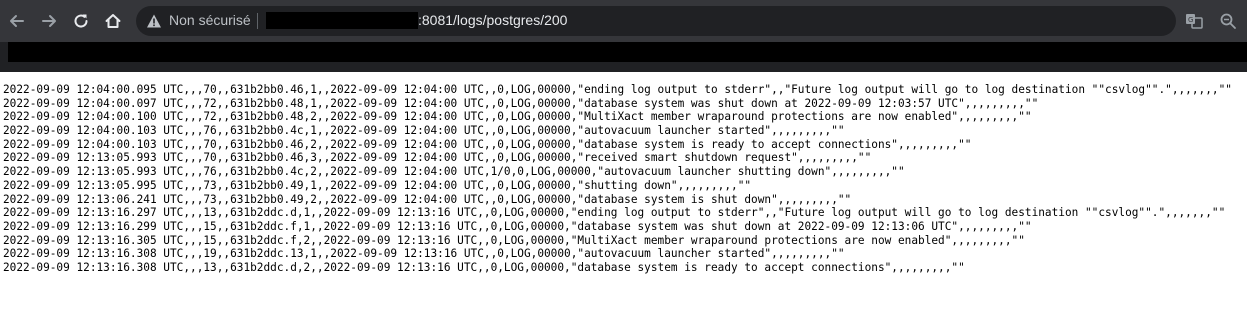 This screenshot has width=1247, height=318. I want to click on back-arrow-icon, so click(17, 21).